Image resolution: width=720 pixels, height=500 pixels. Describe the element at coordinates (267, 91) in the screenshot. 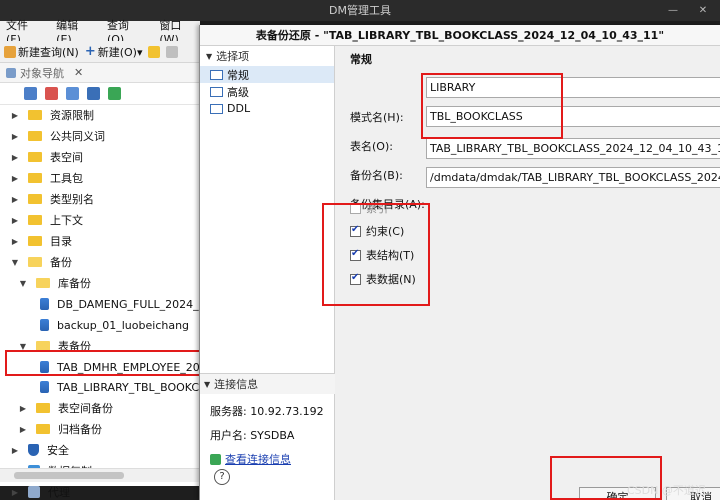

I see `nav-advanced: 高级` at that location.